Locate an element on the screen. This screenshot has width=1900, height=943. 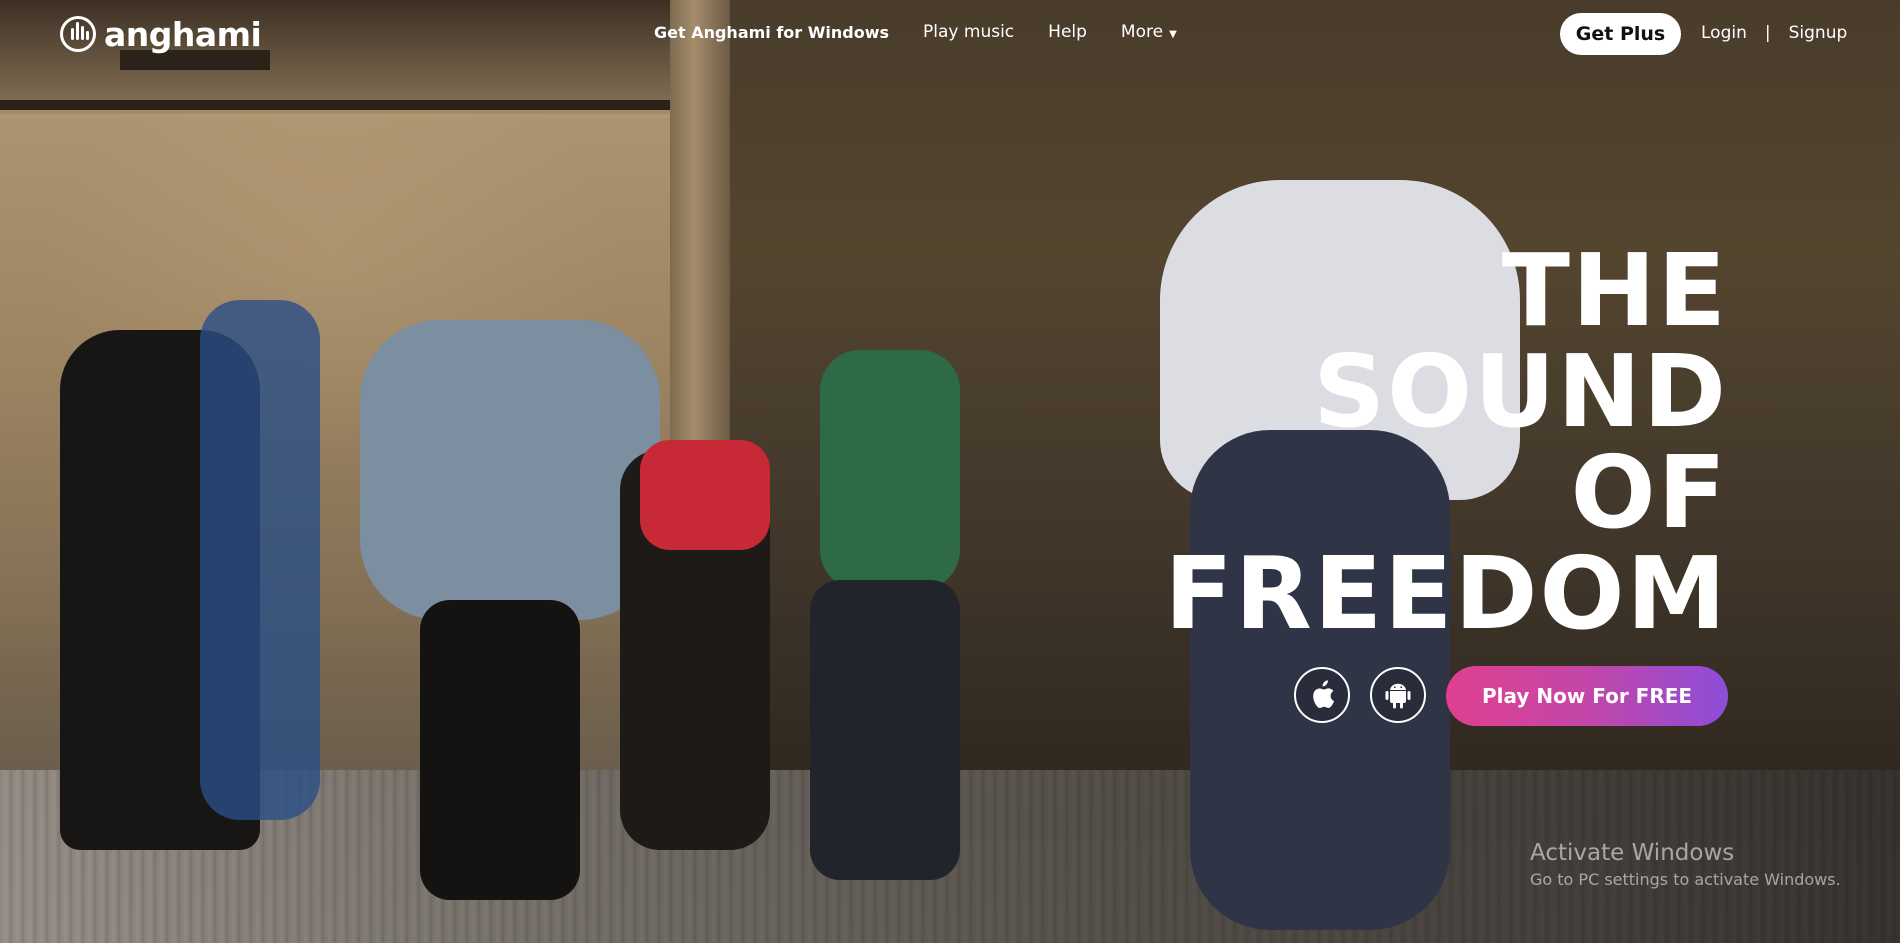
android-store-button is located at coordinates (1398, 695).